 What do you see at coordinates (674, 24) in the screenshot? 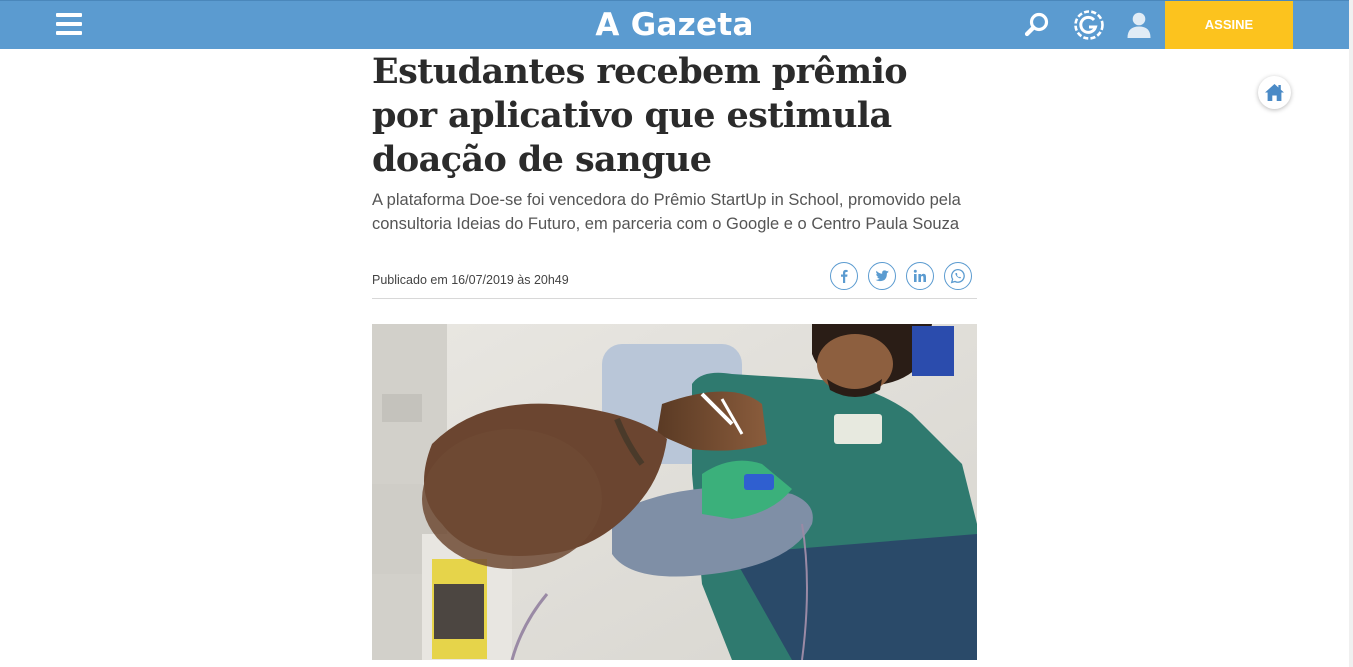
I see `top-bar: A Gazeta ASSINE` at bounding box center [674, 24].